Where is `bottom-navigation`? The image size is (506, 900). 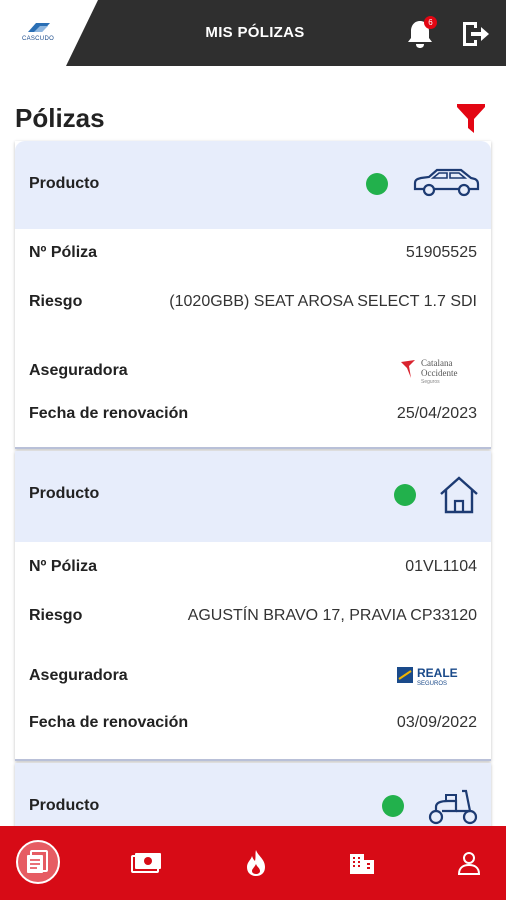
bottom-navigation is located at coordinates (253, 863).